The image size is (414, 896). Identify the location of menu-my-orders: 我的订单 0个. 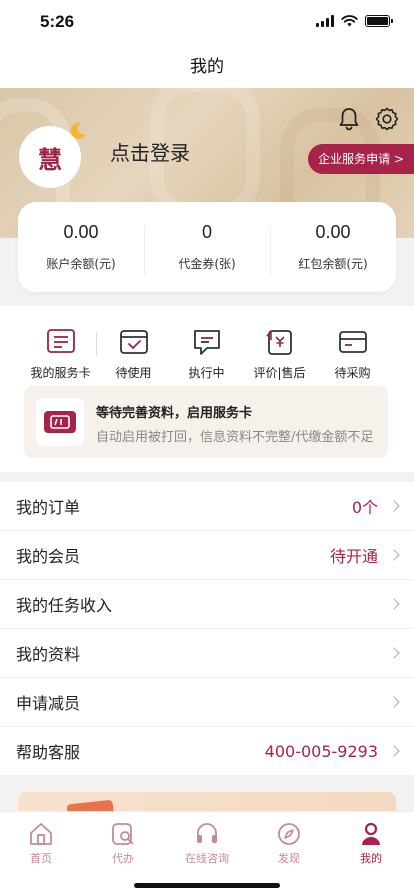
(207, 506).